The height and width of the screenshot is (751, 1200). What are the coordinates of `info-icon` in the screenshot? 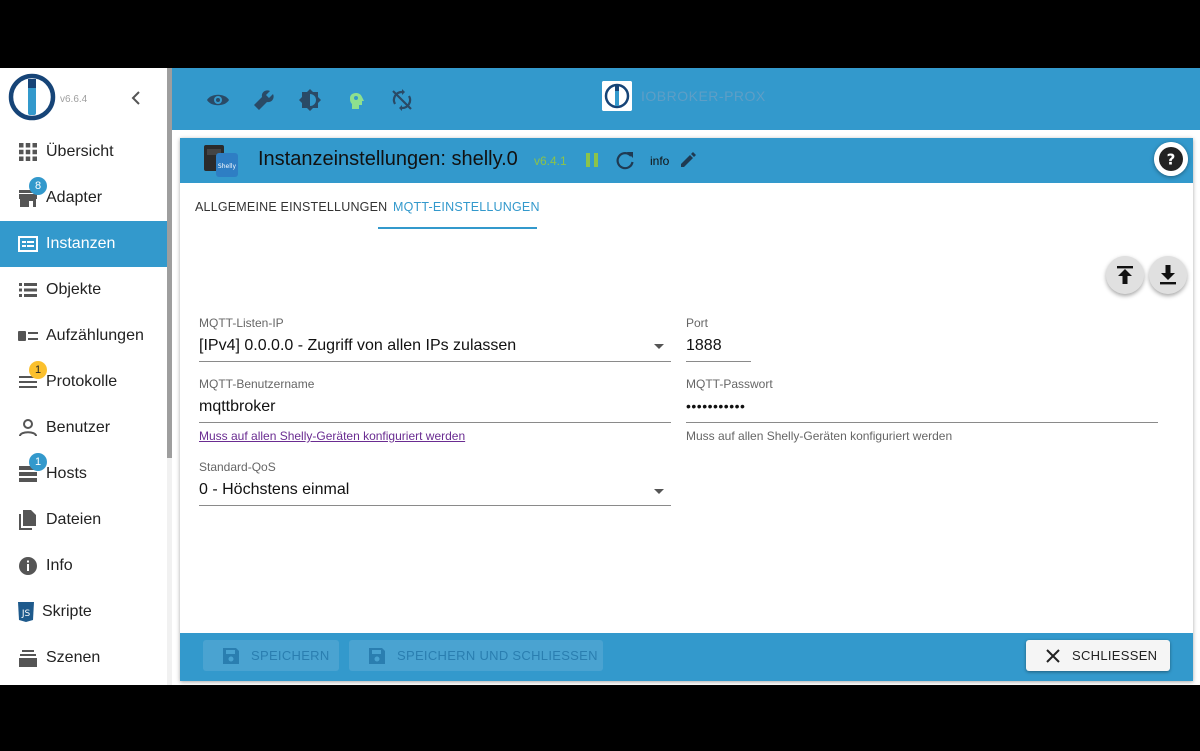 It's located at (28, 566).